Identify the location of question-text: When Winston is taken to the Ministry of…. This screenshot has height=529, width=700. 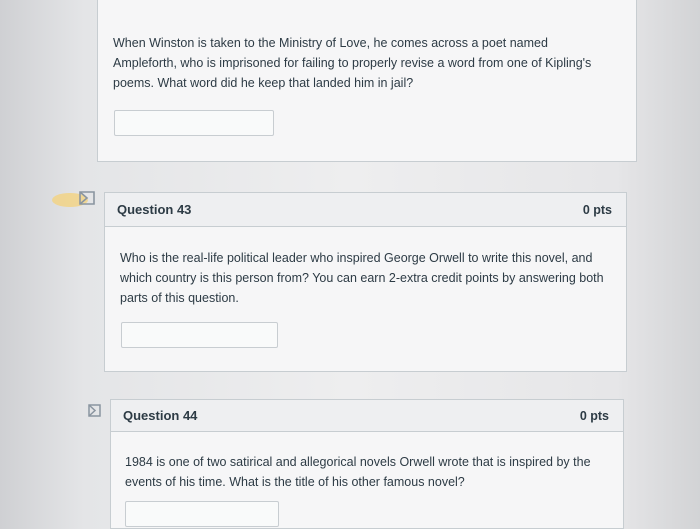
(352, 63).